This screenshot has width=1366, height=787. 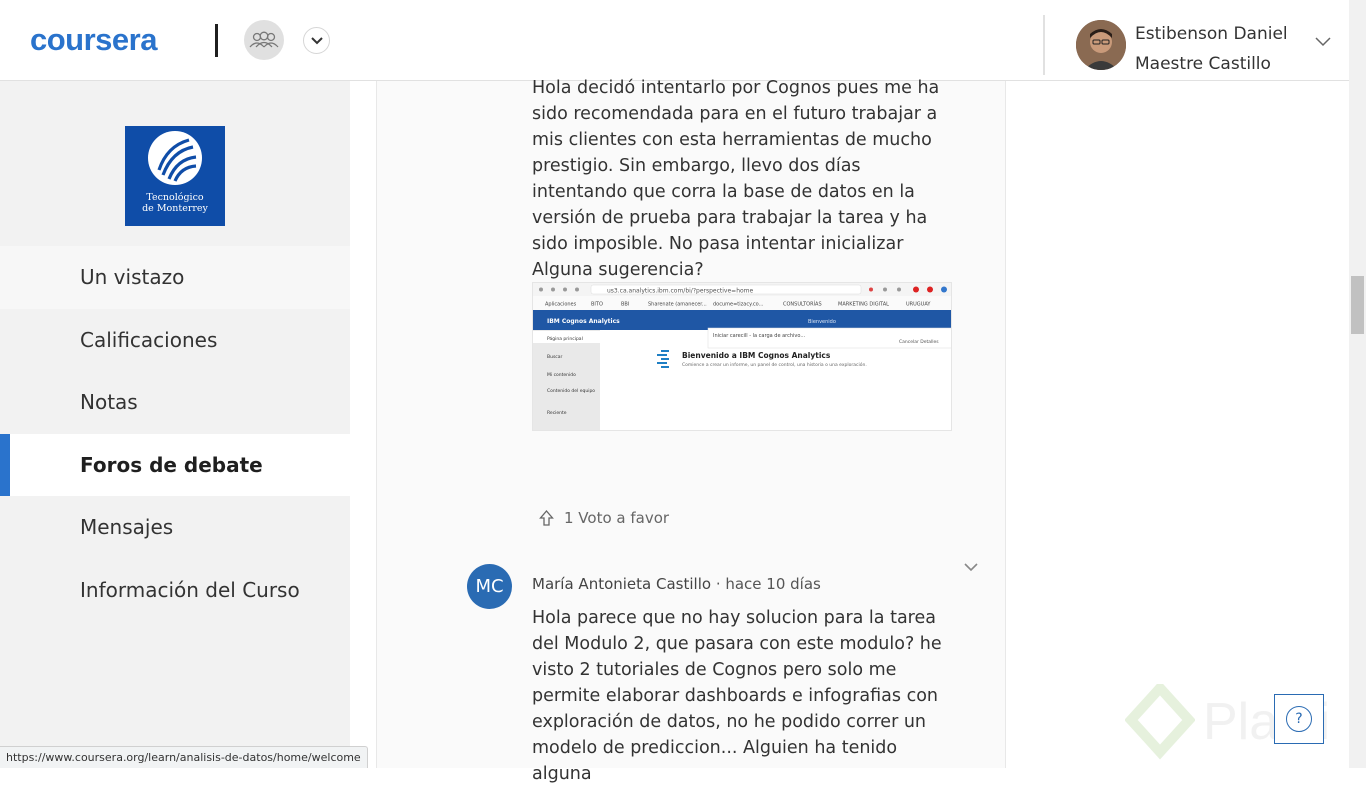 I want to click on platzi-logo-icon, so click(x=1160, y=722).